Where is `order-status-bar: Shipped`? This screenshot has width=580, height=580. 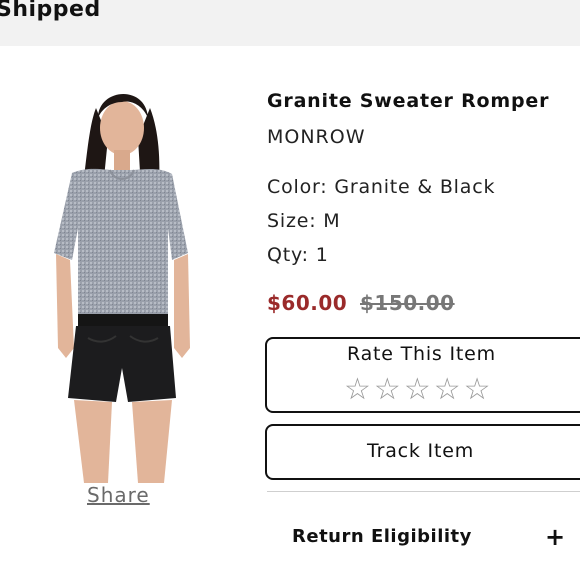 order-status-bar: Shipped is located at coordinates (290, 23).